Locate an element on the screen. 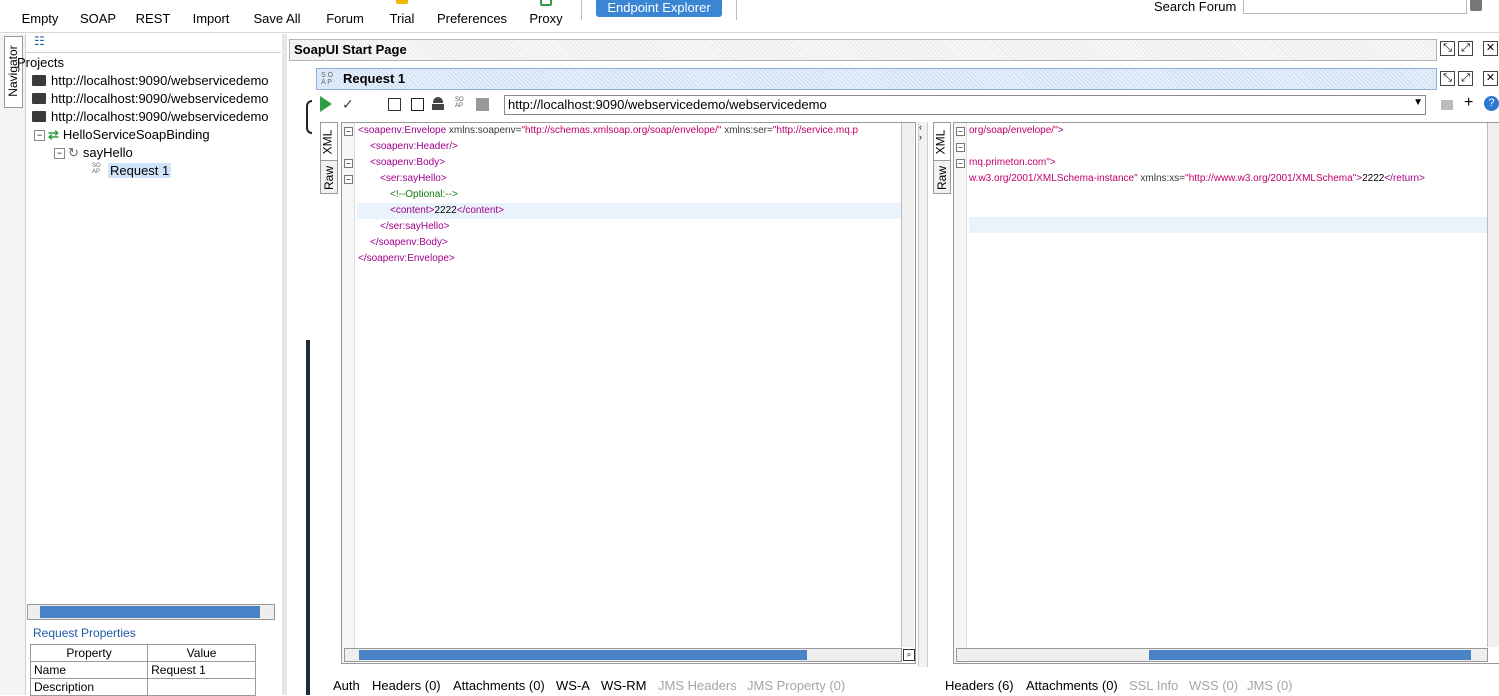 This screenshot has height=696, width=1499. xml-string: w.w3.org/2001/XMLSchema-instance" is located at coordinates (1053, 178).